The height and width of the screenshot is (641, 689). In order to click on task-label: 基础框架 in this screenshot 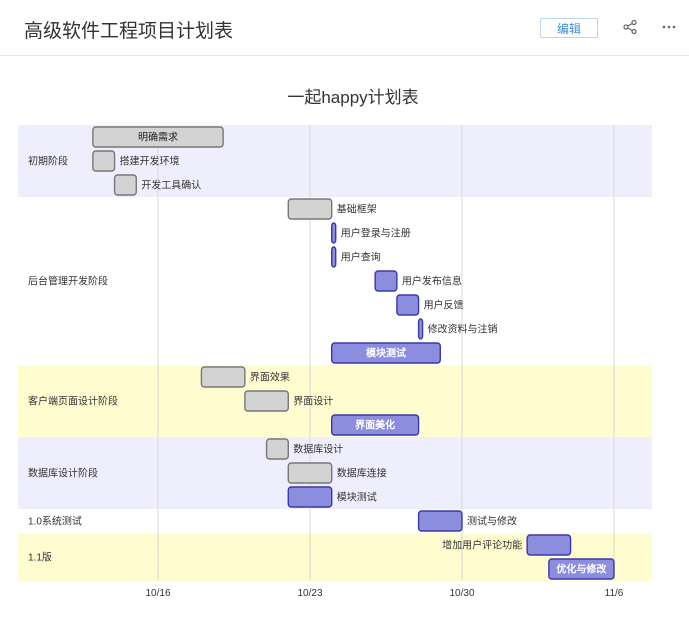, I will do `click(357, 209)`.